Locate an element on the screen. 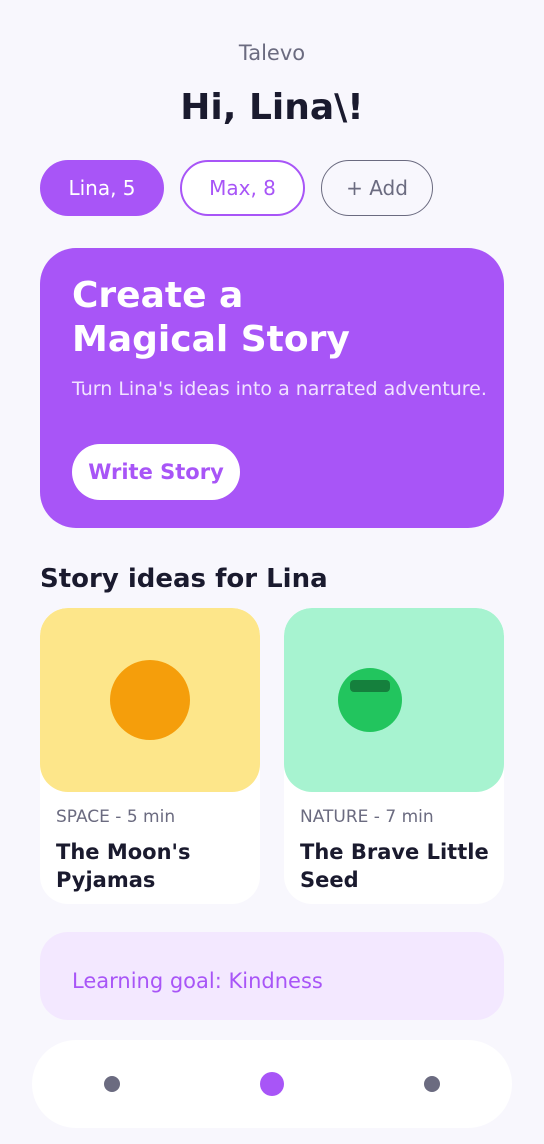 This screenshot has width=544, height=1144. moon-icon is located at coordinates (150, 700).